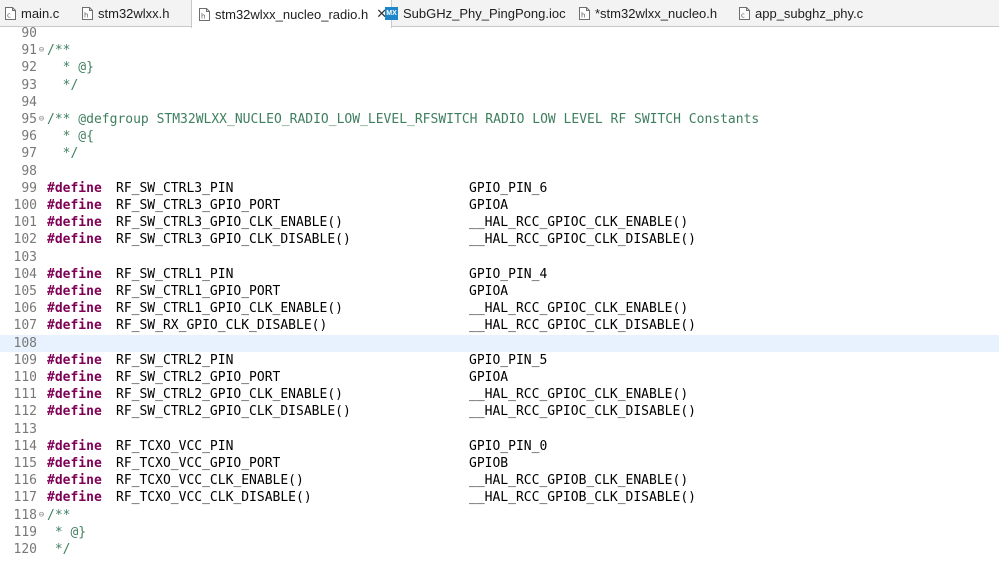  I want to click on line-number: 113, so click(25, 429).